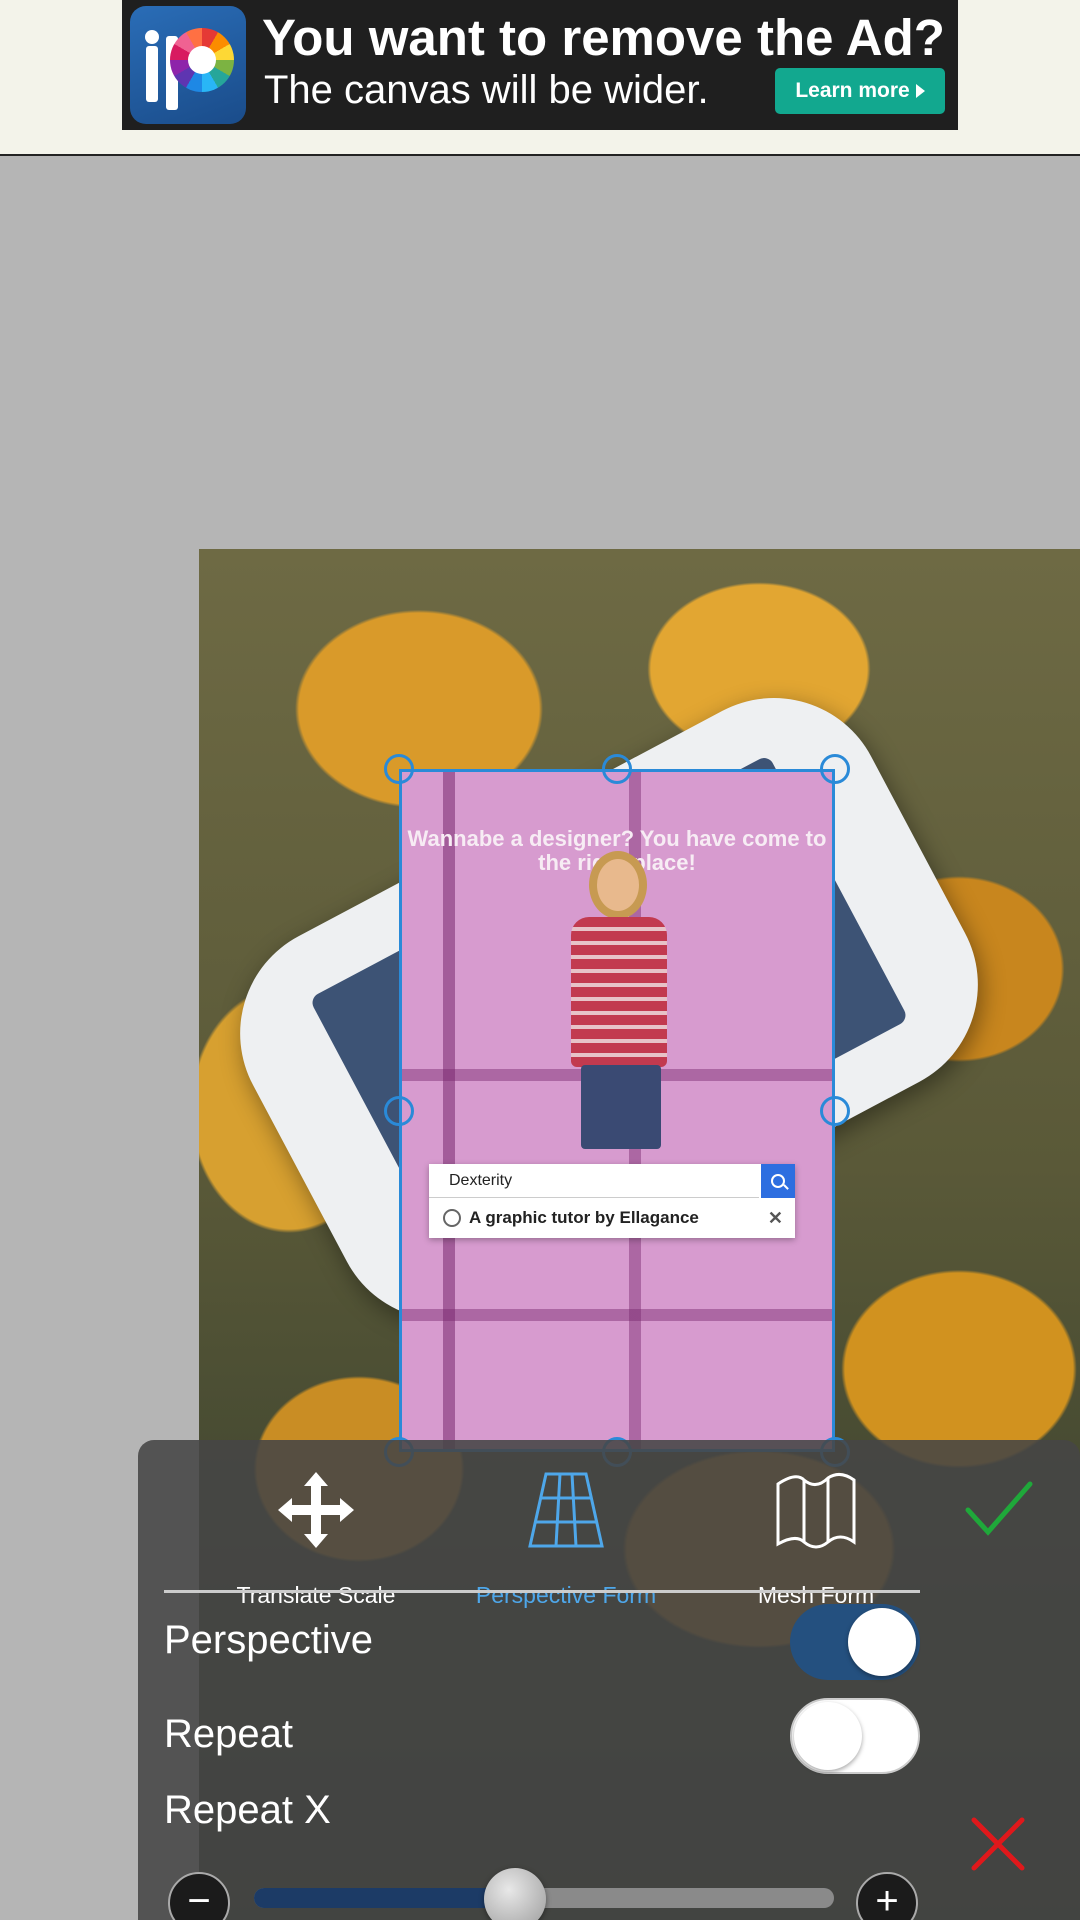 Image resolution: width=1080 pixels, height=1920 pixels. I want to click on handle-middle-right, so click(835, 1111).